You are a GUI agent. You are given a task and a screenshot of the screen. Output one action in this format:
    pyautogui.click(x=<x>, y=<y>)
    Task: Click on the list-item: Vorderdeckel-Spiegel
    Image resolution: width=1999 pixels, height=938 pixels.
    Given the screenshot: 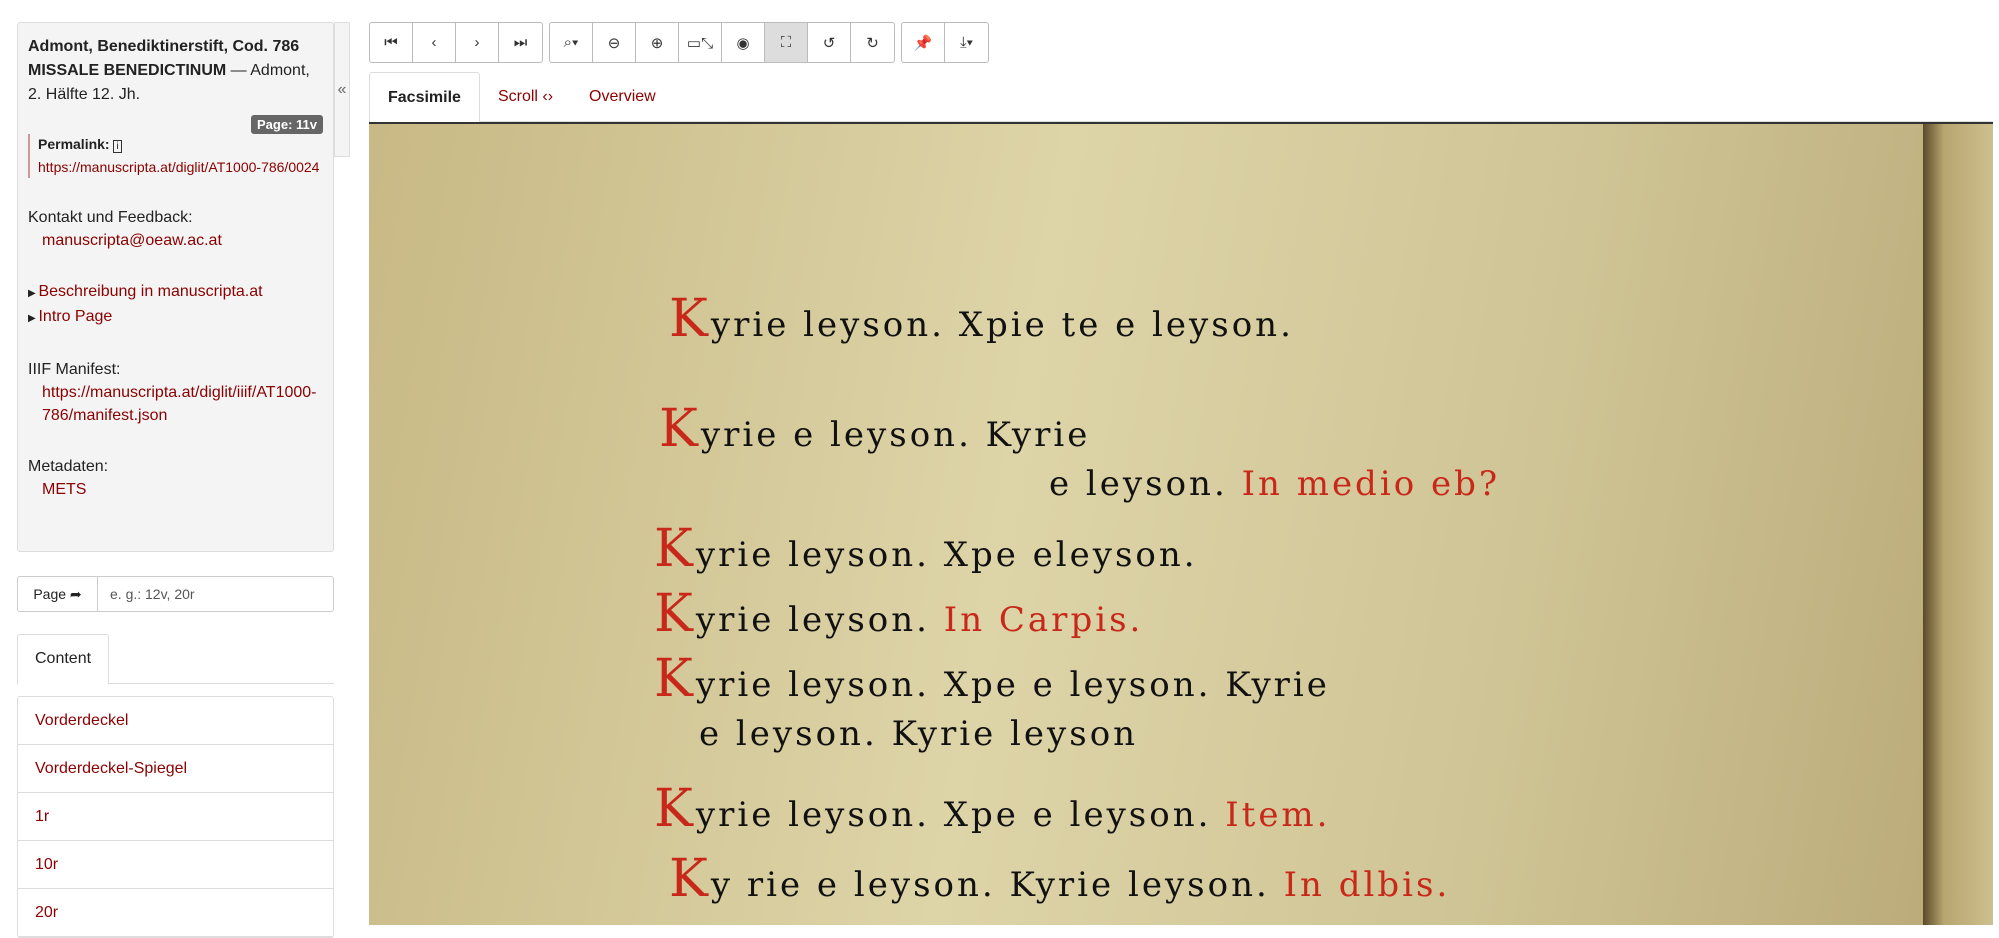 What is the action you would take?
    pyautogui.click(x=175, y=769)
    